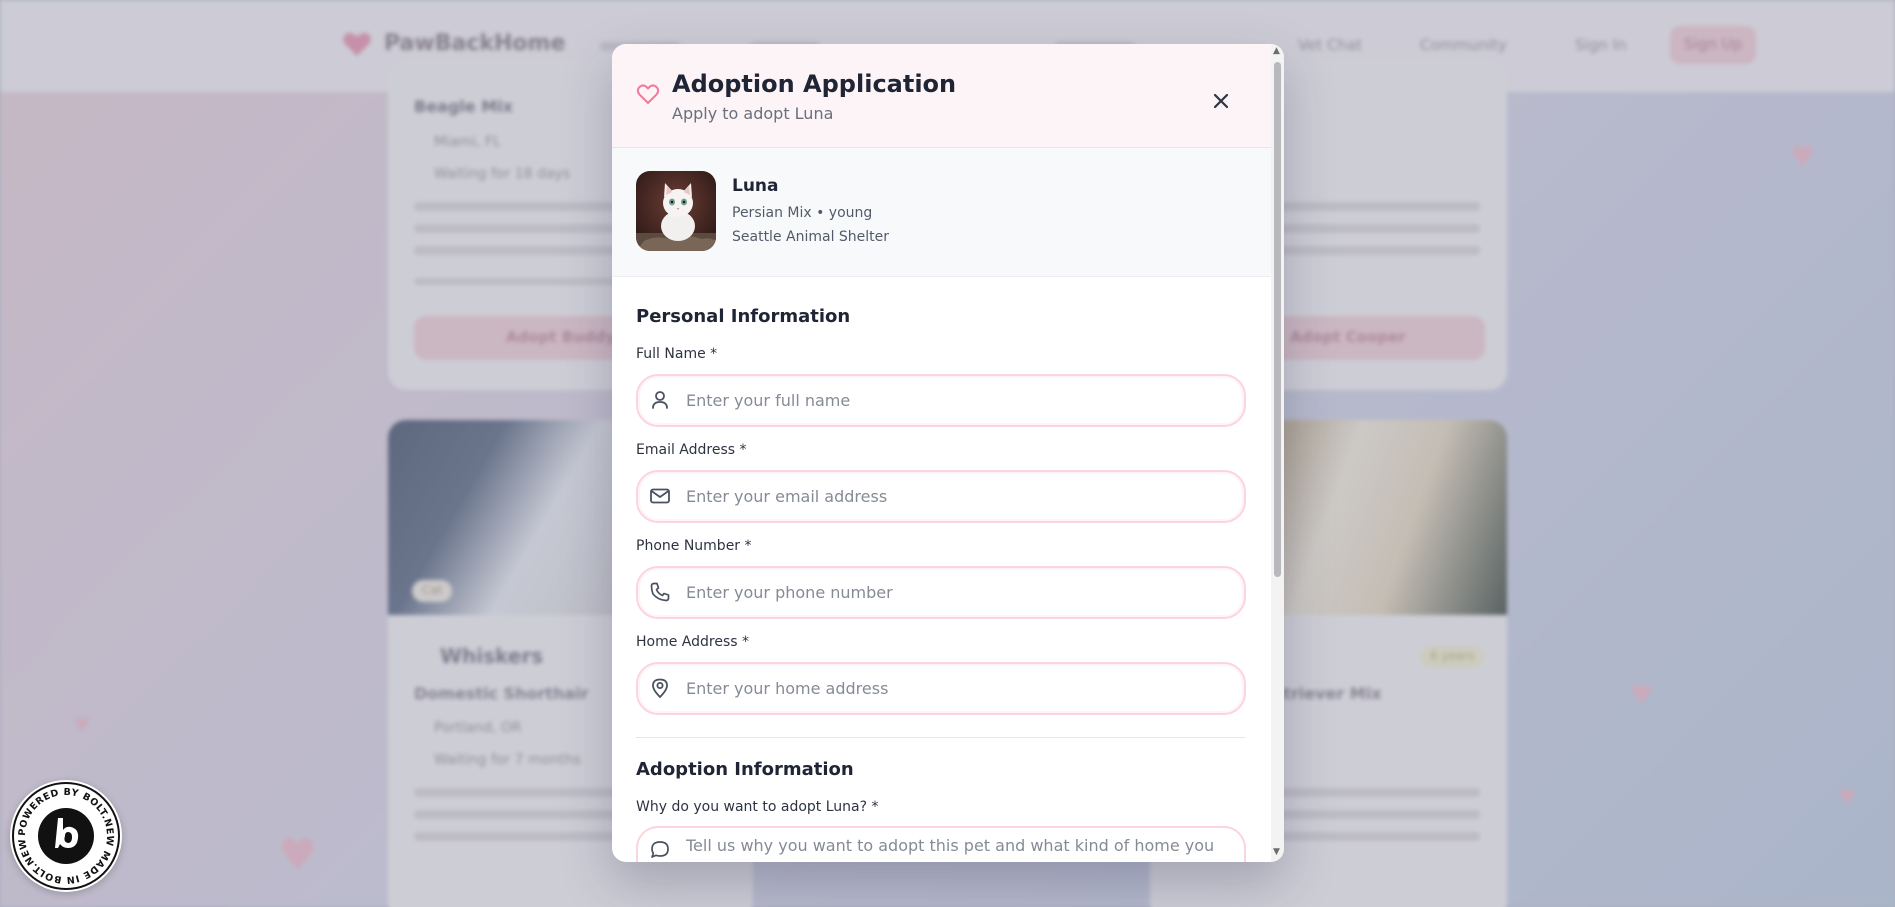  I want to click on full-name-input, so click(956, 400).